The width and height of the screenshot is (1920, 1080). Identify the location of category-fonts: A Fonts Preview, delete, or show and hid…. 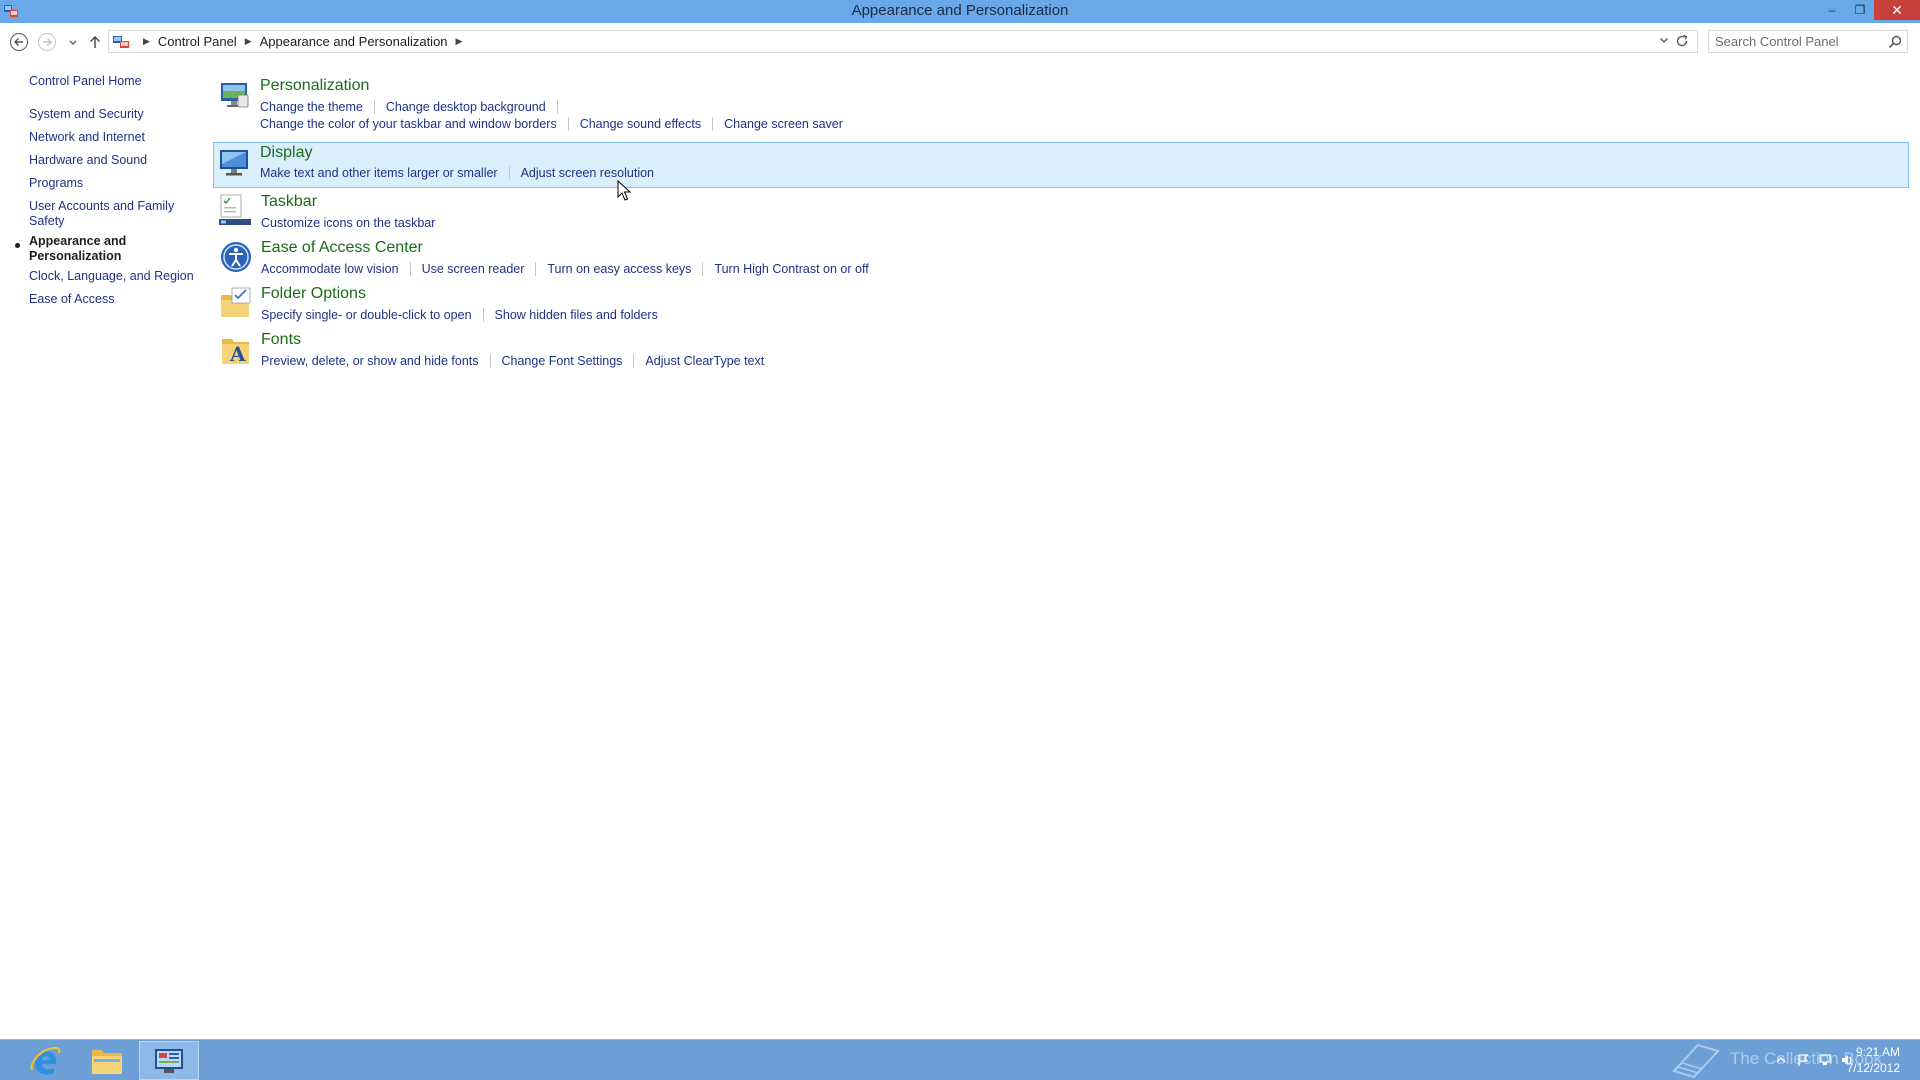
(1062, 348).